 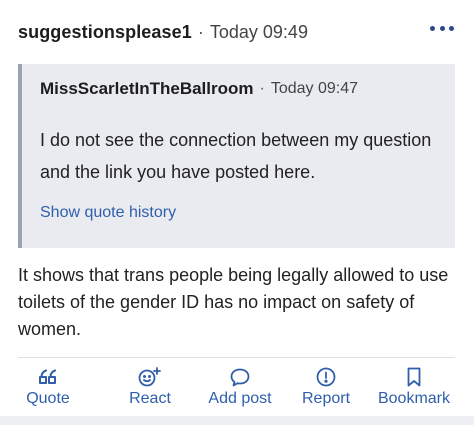 I want to click on quote-button-label: Quote, so click(x=48, y=398).